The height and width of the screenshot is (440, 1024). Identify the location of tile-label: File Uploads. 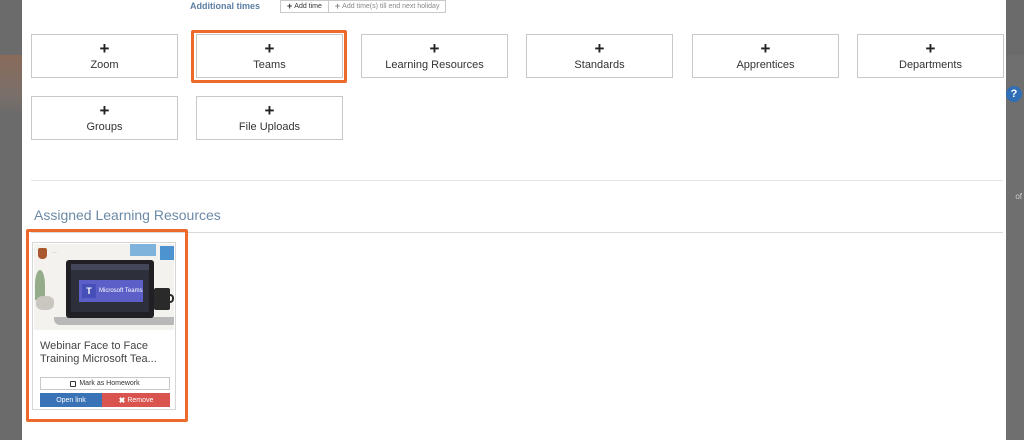
(269, 127).